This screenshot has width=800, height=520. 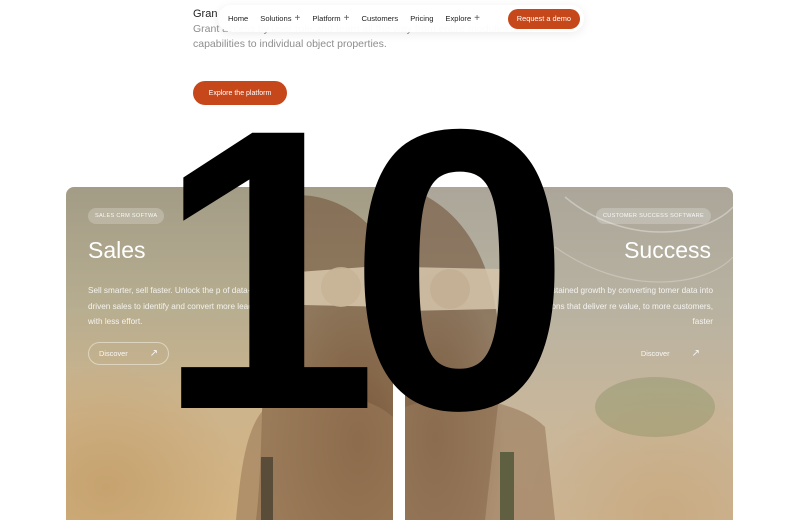 I want to click on hero-heading: Gran, so click(x=205, y=14).